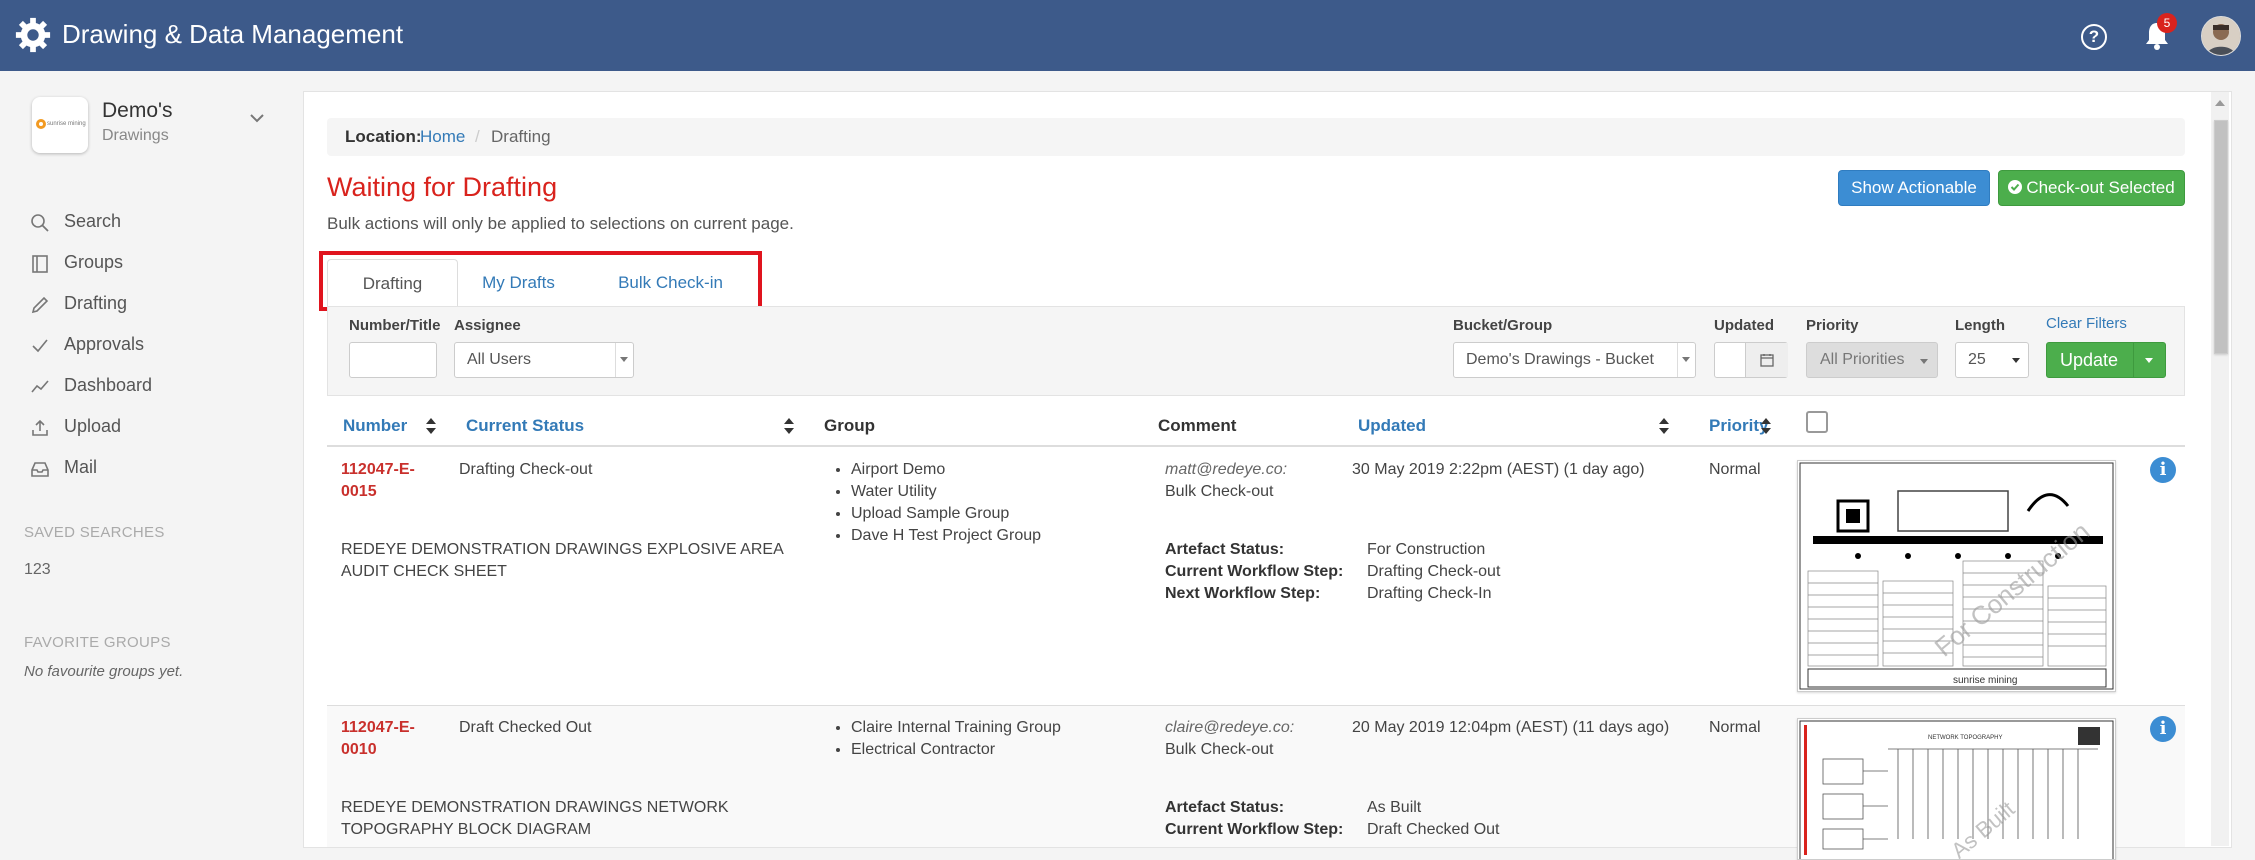  What do you see at coordinates (2106, 360) in the screenshot?
I see `update-button: Update` at bounding box center [2106, 360].